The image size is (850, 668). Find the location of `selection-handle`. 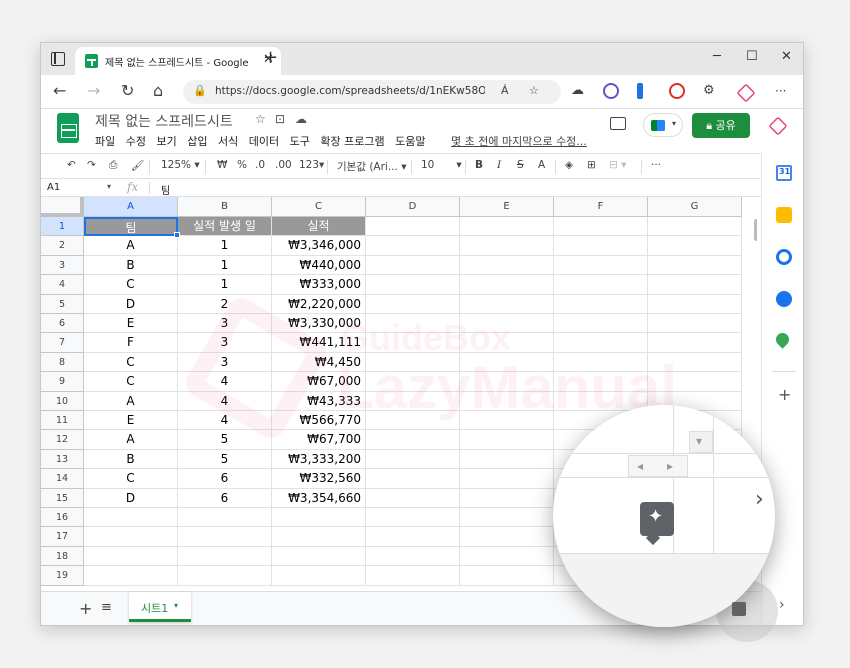

selection-handle is located at coordinates (177, 235).